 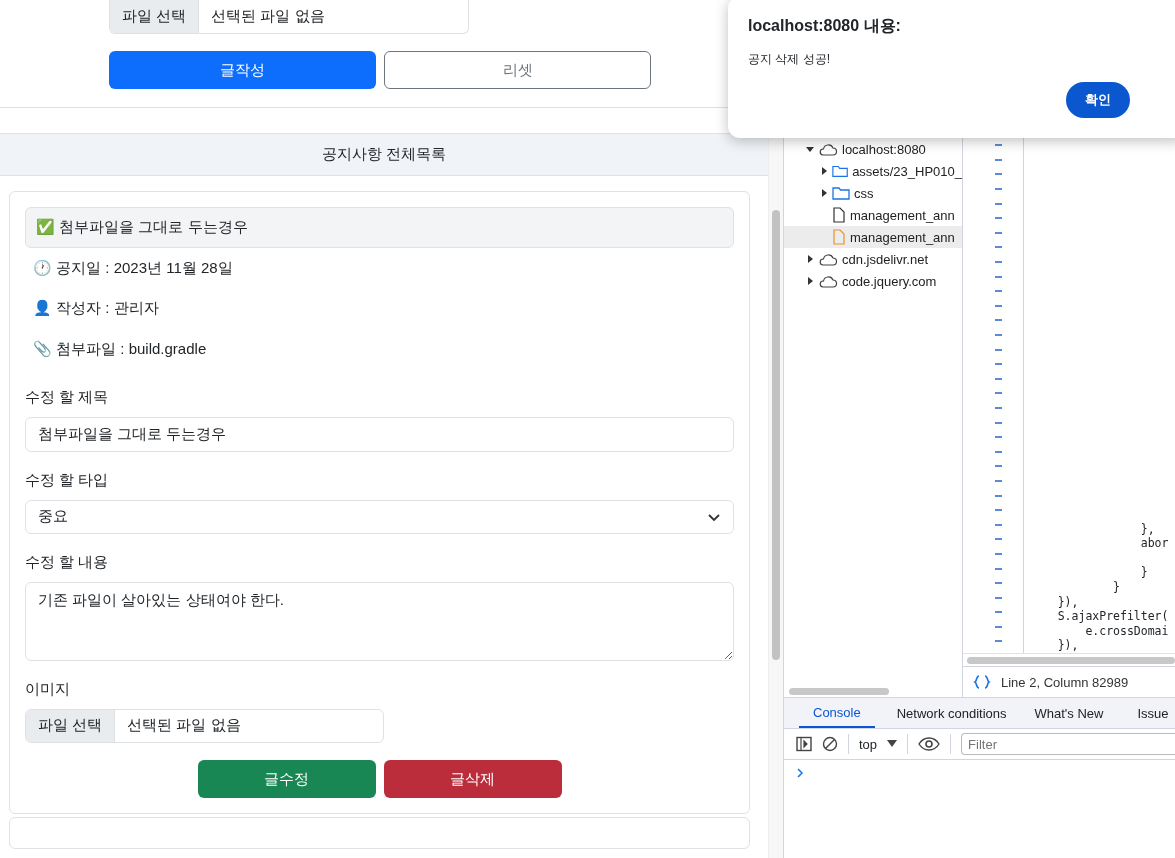 I want to click on notice-title: ✅ 첨부파일을 그대로 두는경우, so click(x=379, y=228).